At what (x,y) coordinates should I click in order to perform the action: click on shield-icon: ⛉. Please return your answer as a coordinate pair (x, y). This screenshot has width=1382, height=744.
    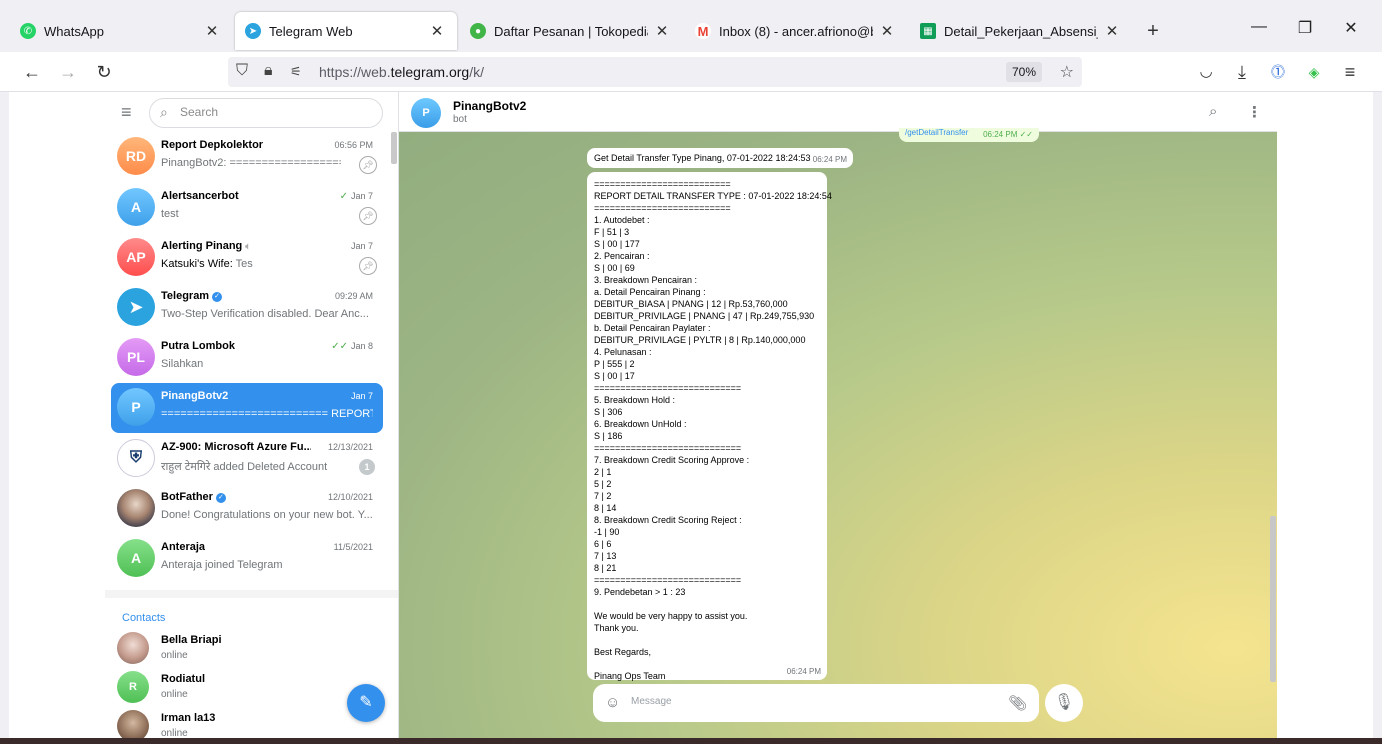
    Looking at the image, I should click on (242, 71).